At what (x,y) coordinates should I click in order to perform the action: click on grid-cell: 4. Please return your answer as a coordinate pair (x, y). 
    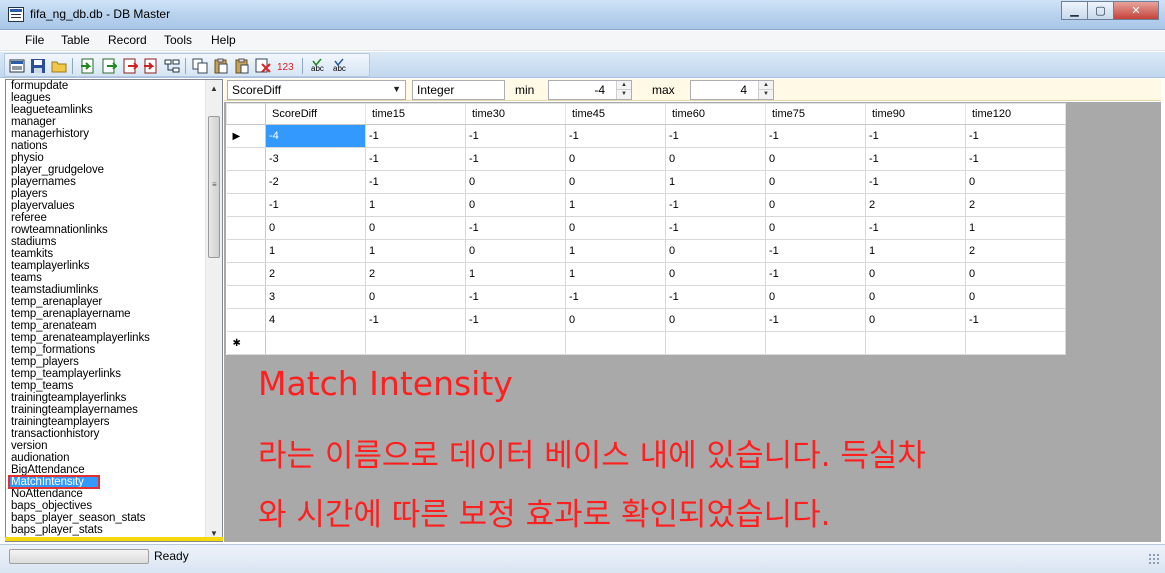
    Looking at the image, I should click on (315, 320).